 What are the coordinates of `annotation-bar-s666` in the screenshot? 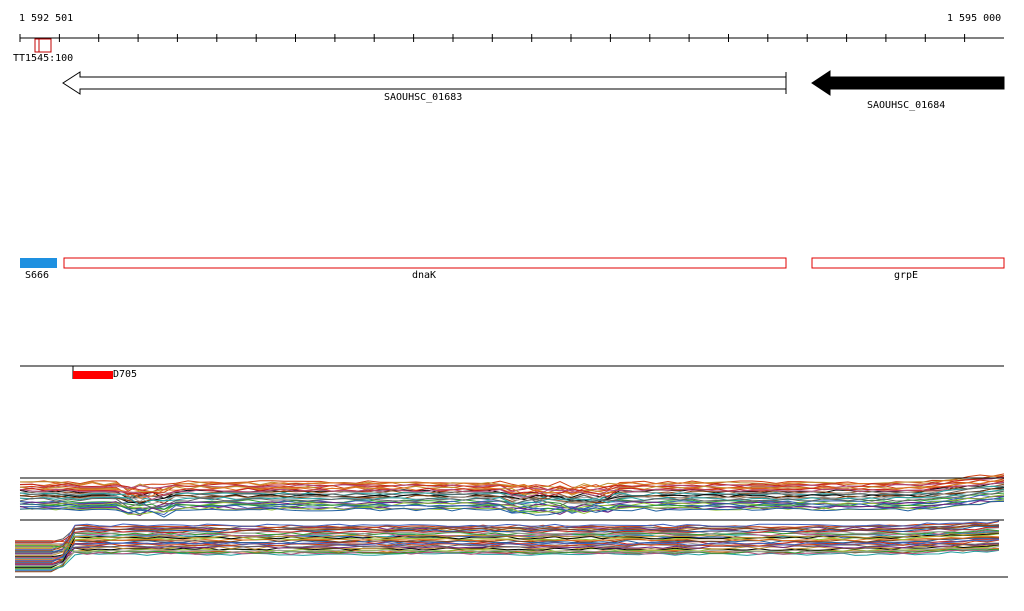 It's located at (38, 263).